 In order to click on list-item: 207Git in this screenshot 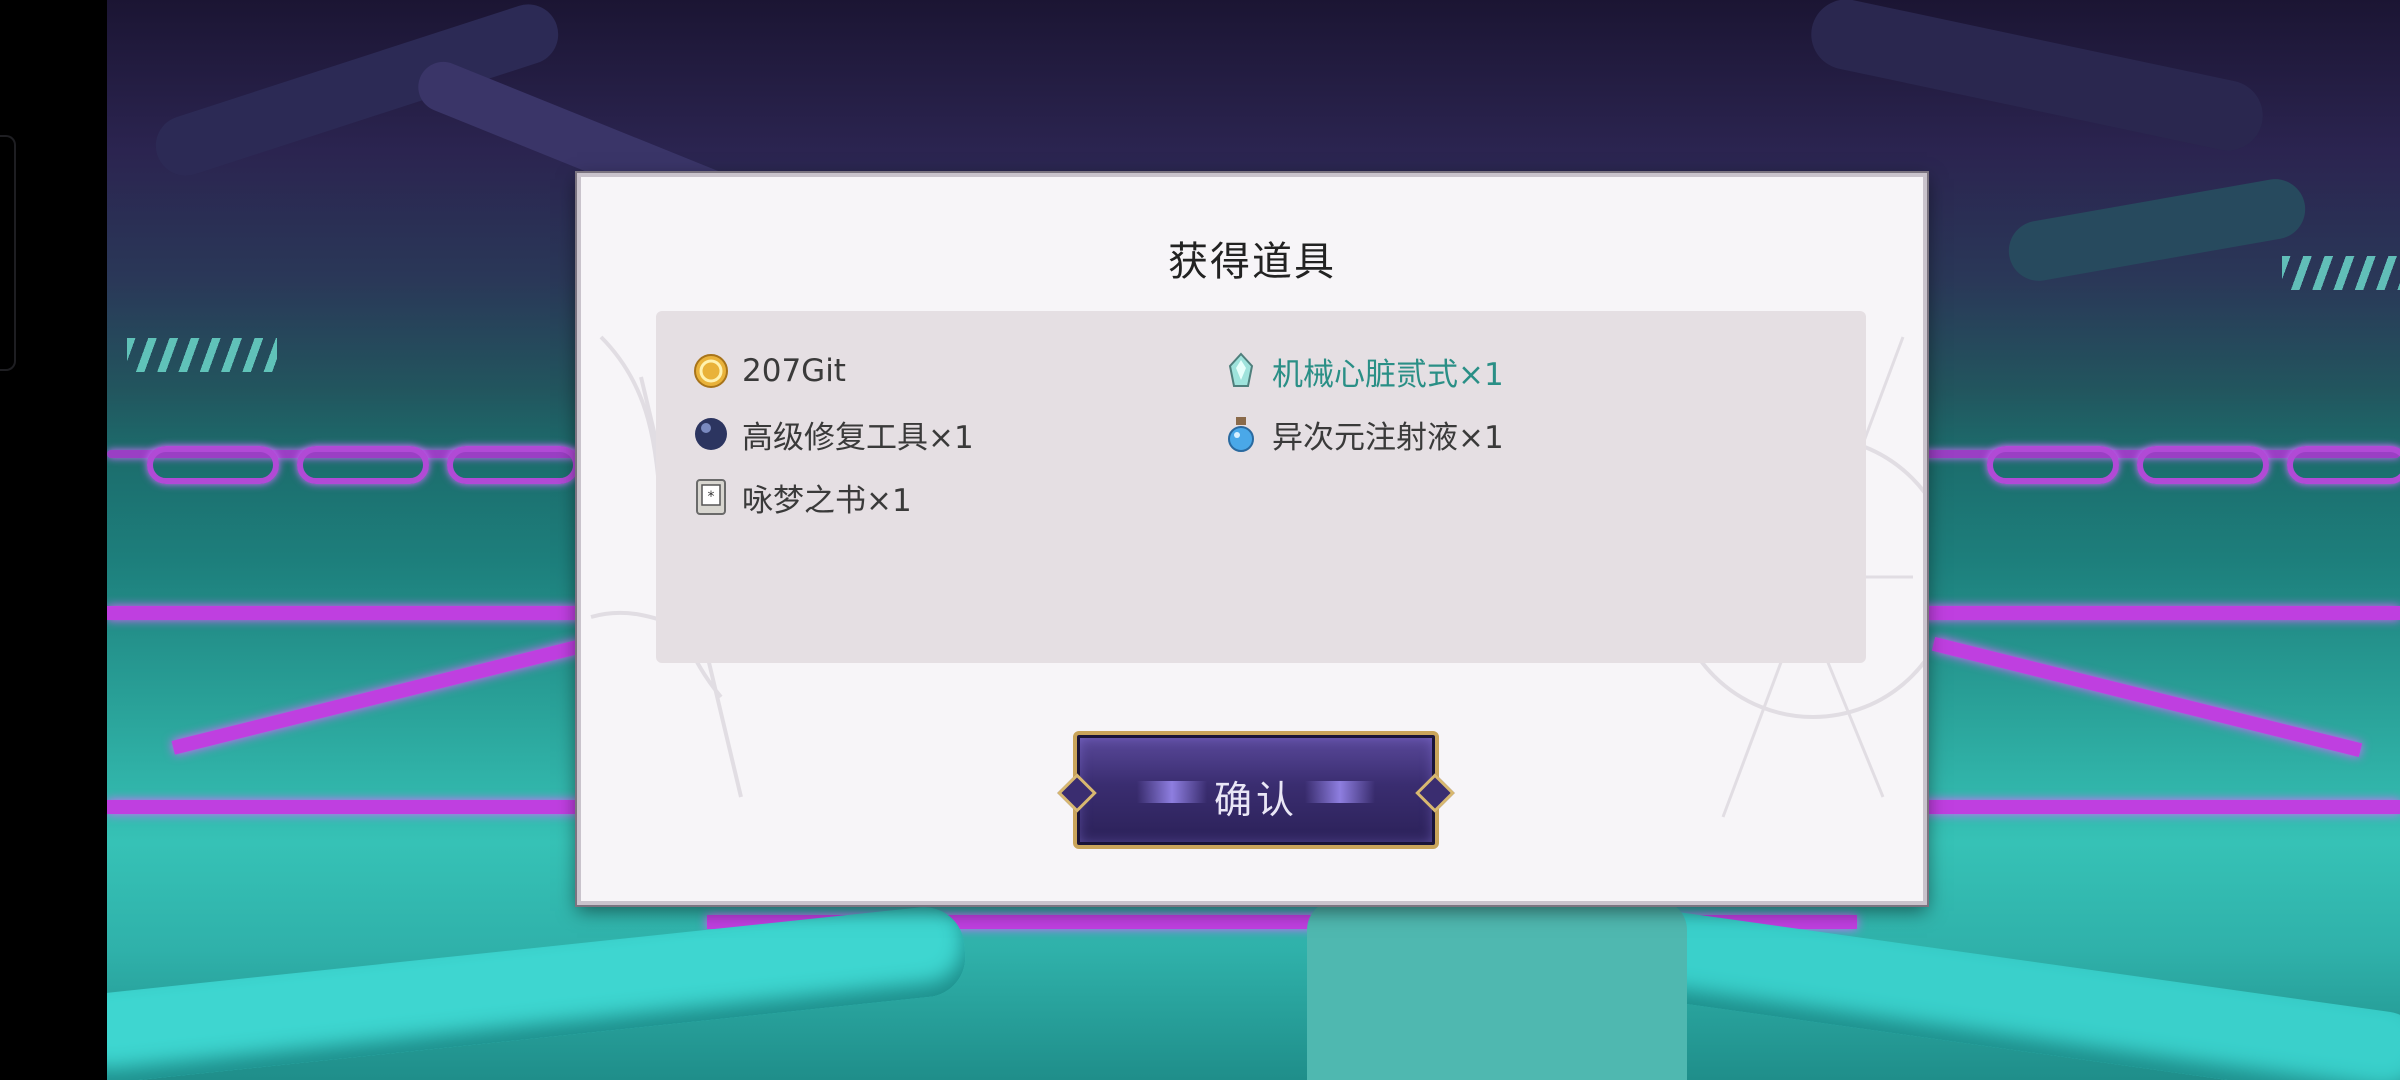, I will do `click(769, 371)`.